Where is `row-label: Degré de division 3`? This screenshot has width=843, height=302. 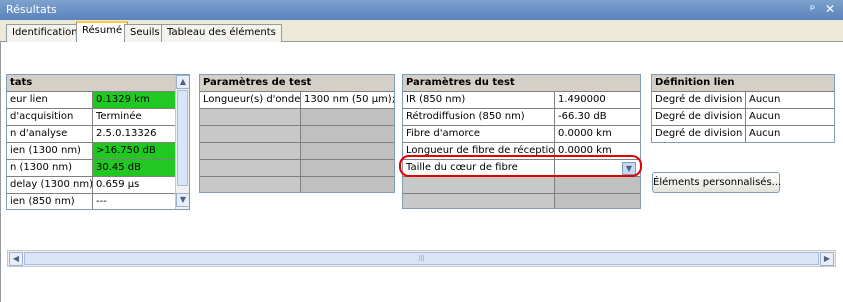
row-label: Degré de division 3 is located at coordinates (699, 134).